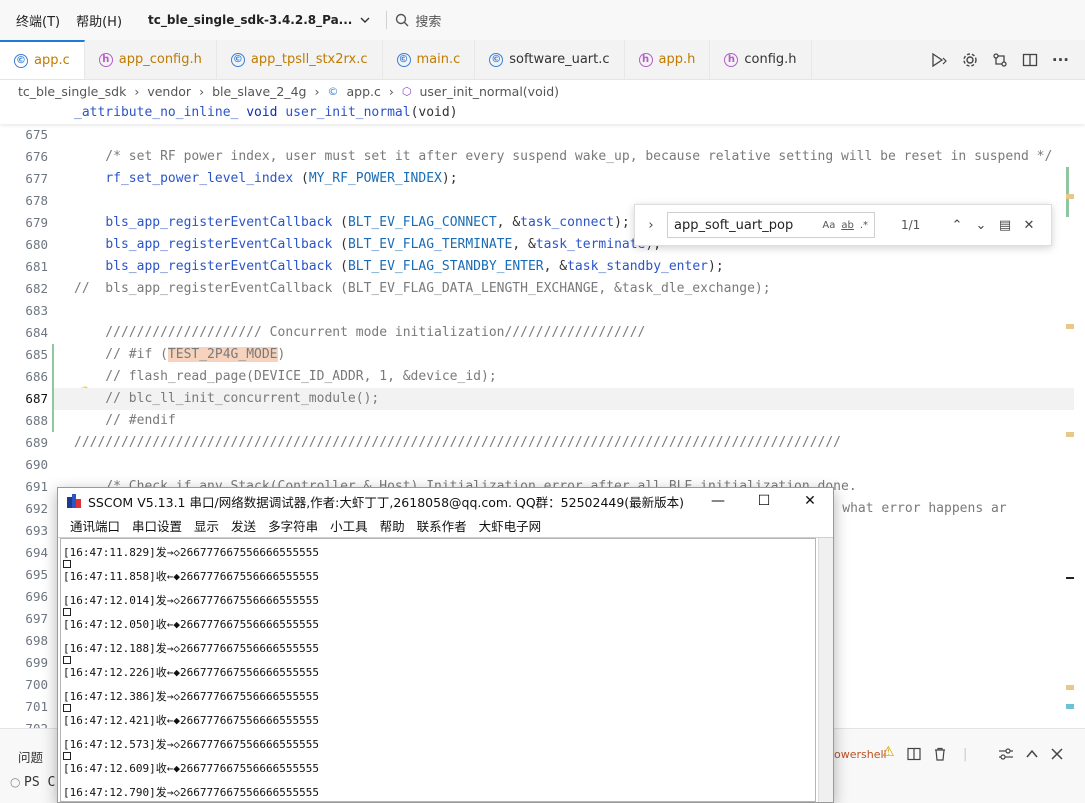 The height and width of the screenshot is (803, 1085). I want to click on sscom-logo-icon, so click(74, 501).